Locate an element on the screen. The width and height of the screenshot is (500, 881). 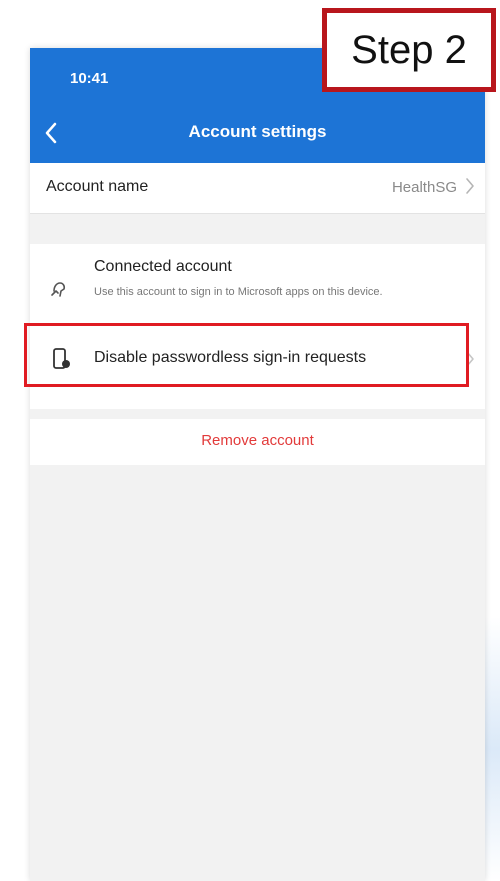
page-title: Account settings is located at coordinates (257, 131).